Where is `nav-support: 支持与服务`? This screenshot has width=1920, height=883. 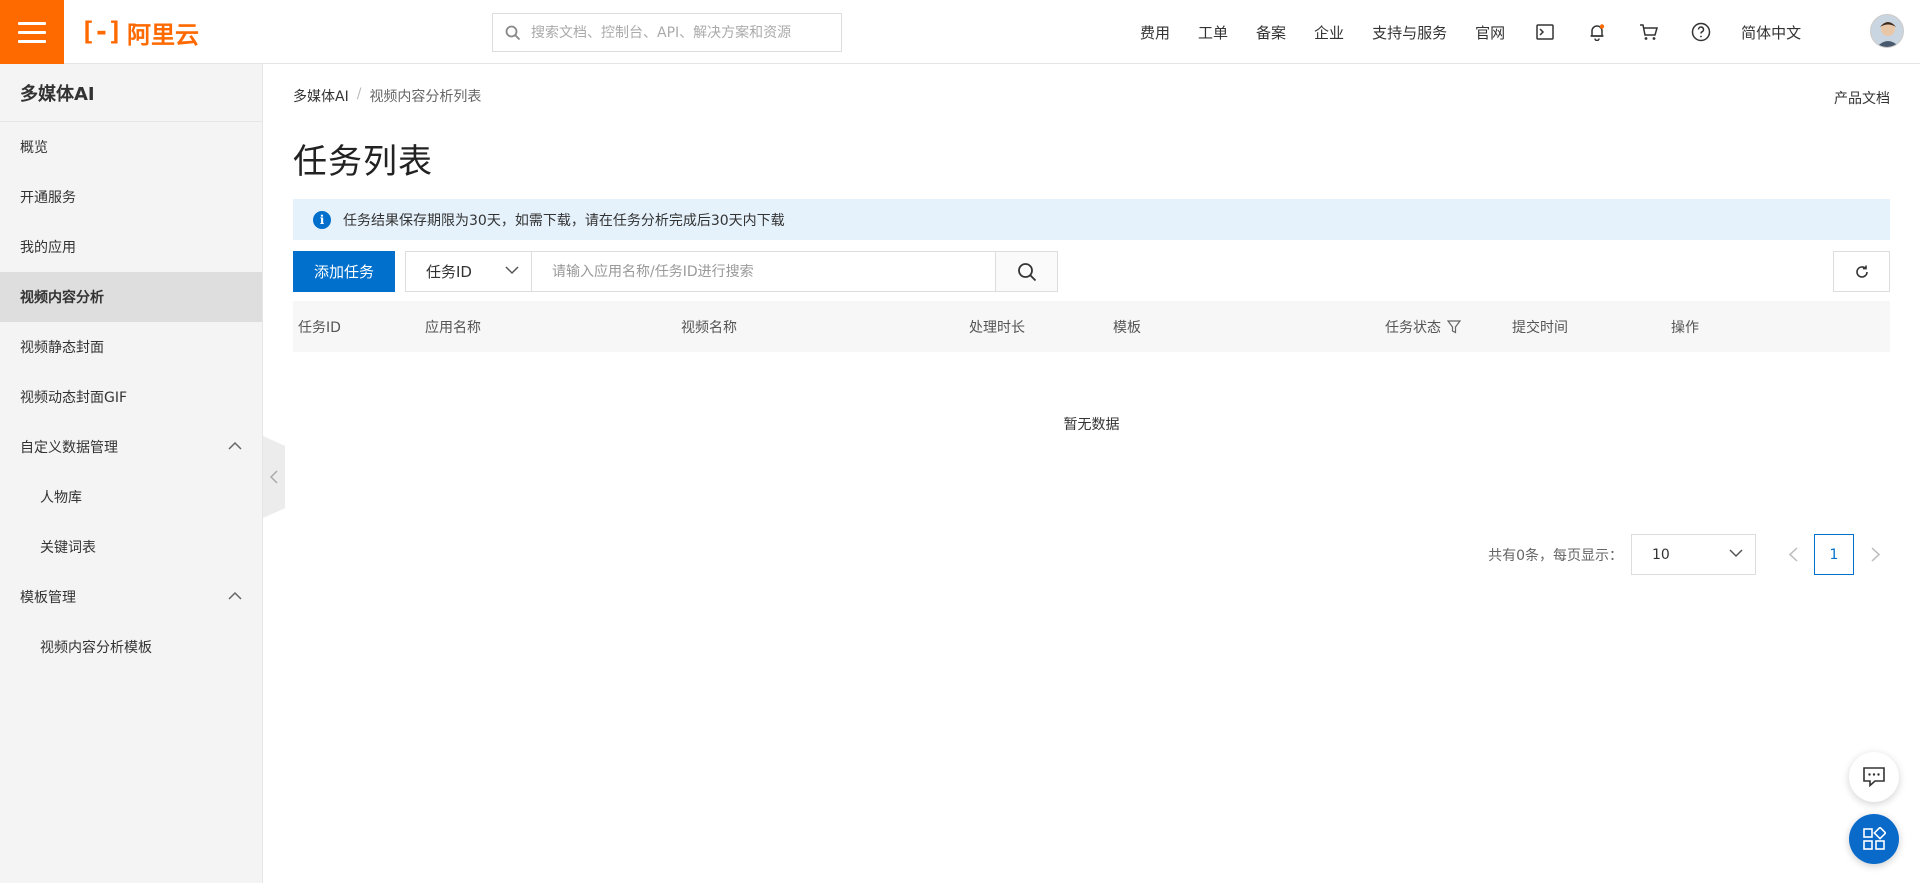 nav-support: 支持与服务 is located at coordinates (1409, 32).